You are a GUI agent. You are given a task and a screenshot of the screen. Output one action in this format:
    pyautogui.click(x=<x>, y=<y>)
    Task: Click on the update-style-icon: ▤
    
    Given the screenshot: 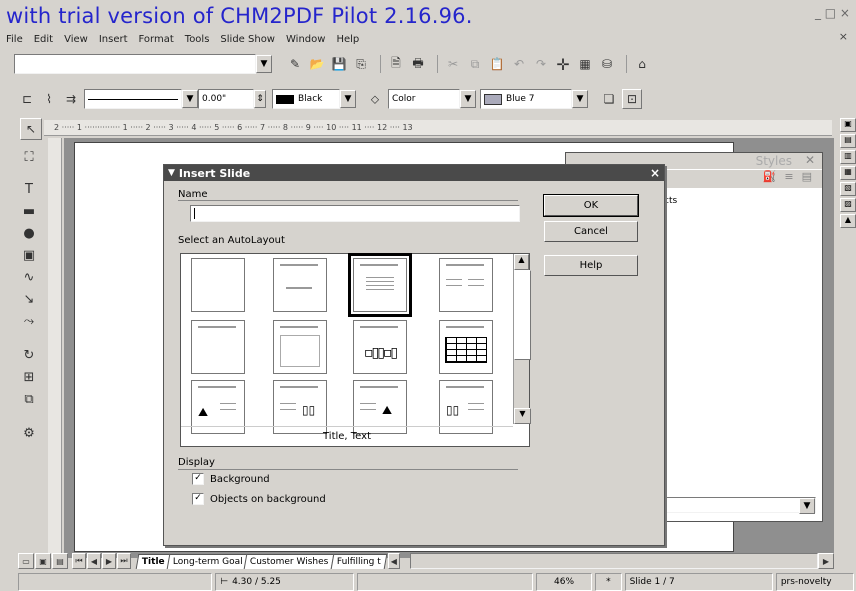 What is the action you would take?
    pyautogui.click(x=807, y=179)
    